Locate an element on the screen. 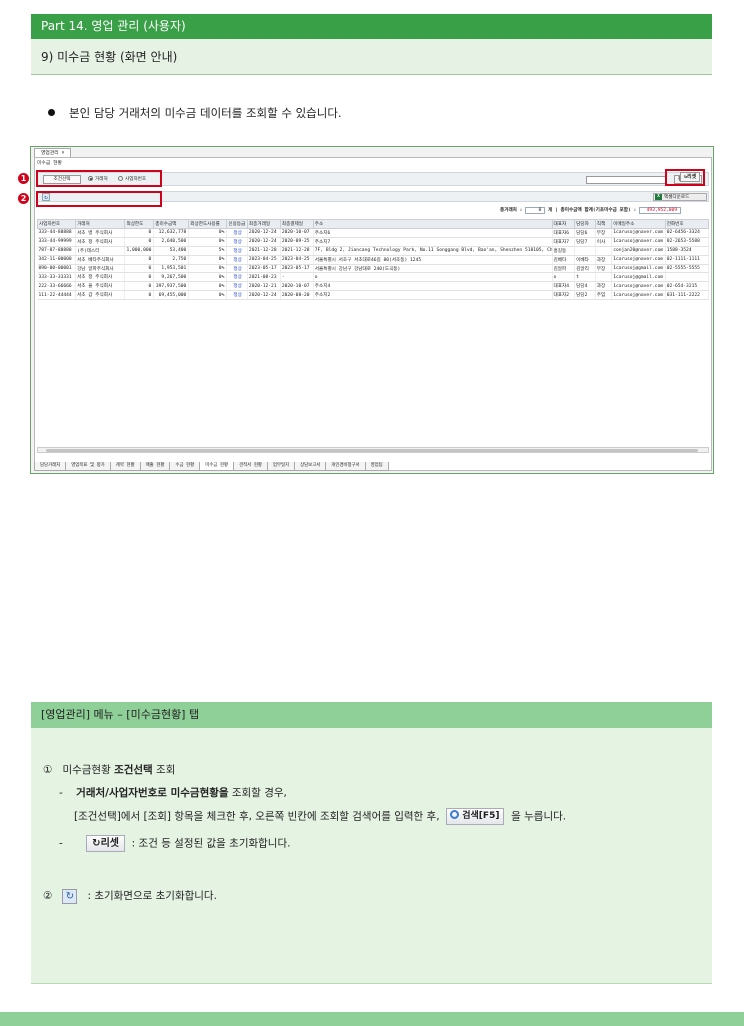  search-input is located at coordinates (626, 180).